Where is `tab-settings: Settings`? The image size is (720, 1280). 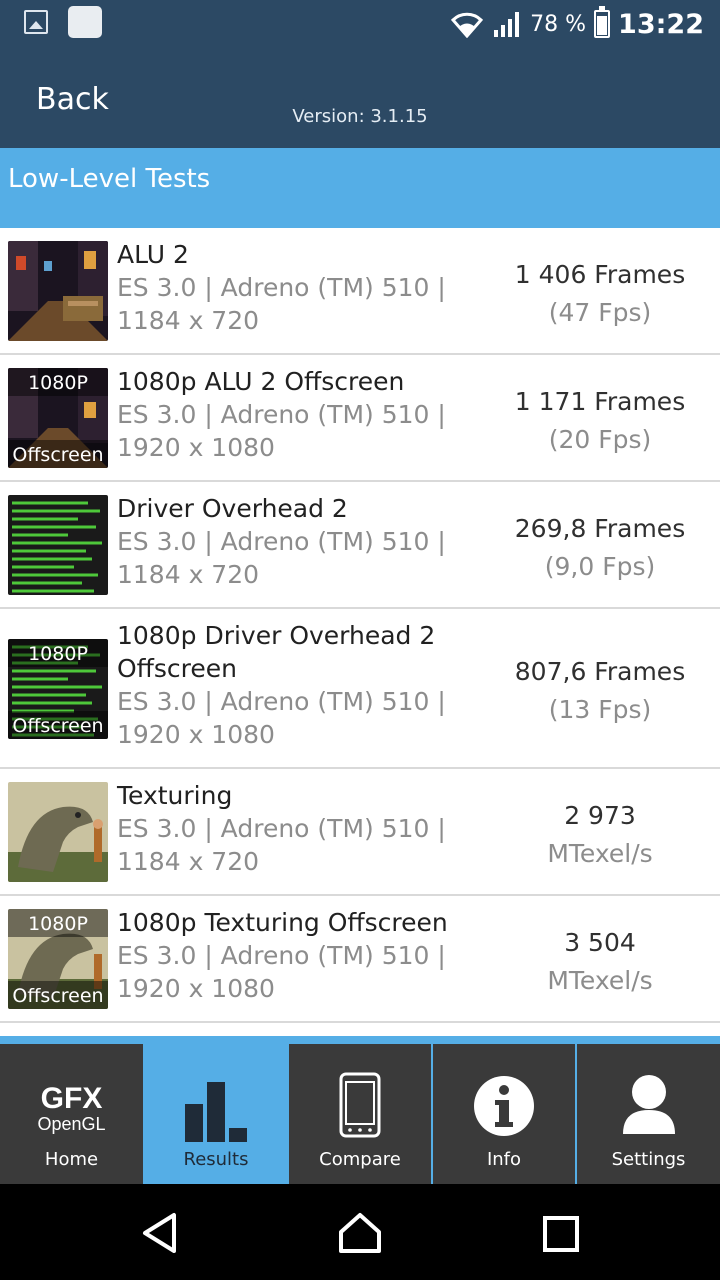 tab-settings: Settings is located at coordinates (648, 1114).